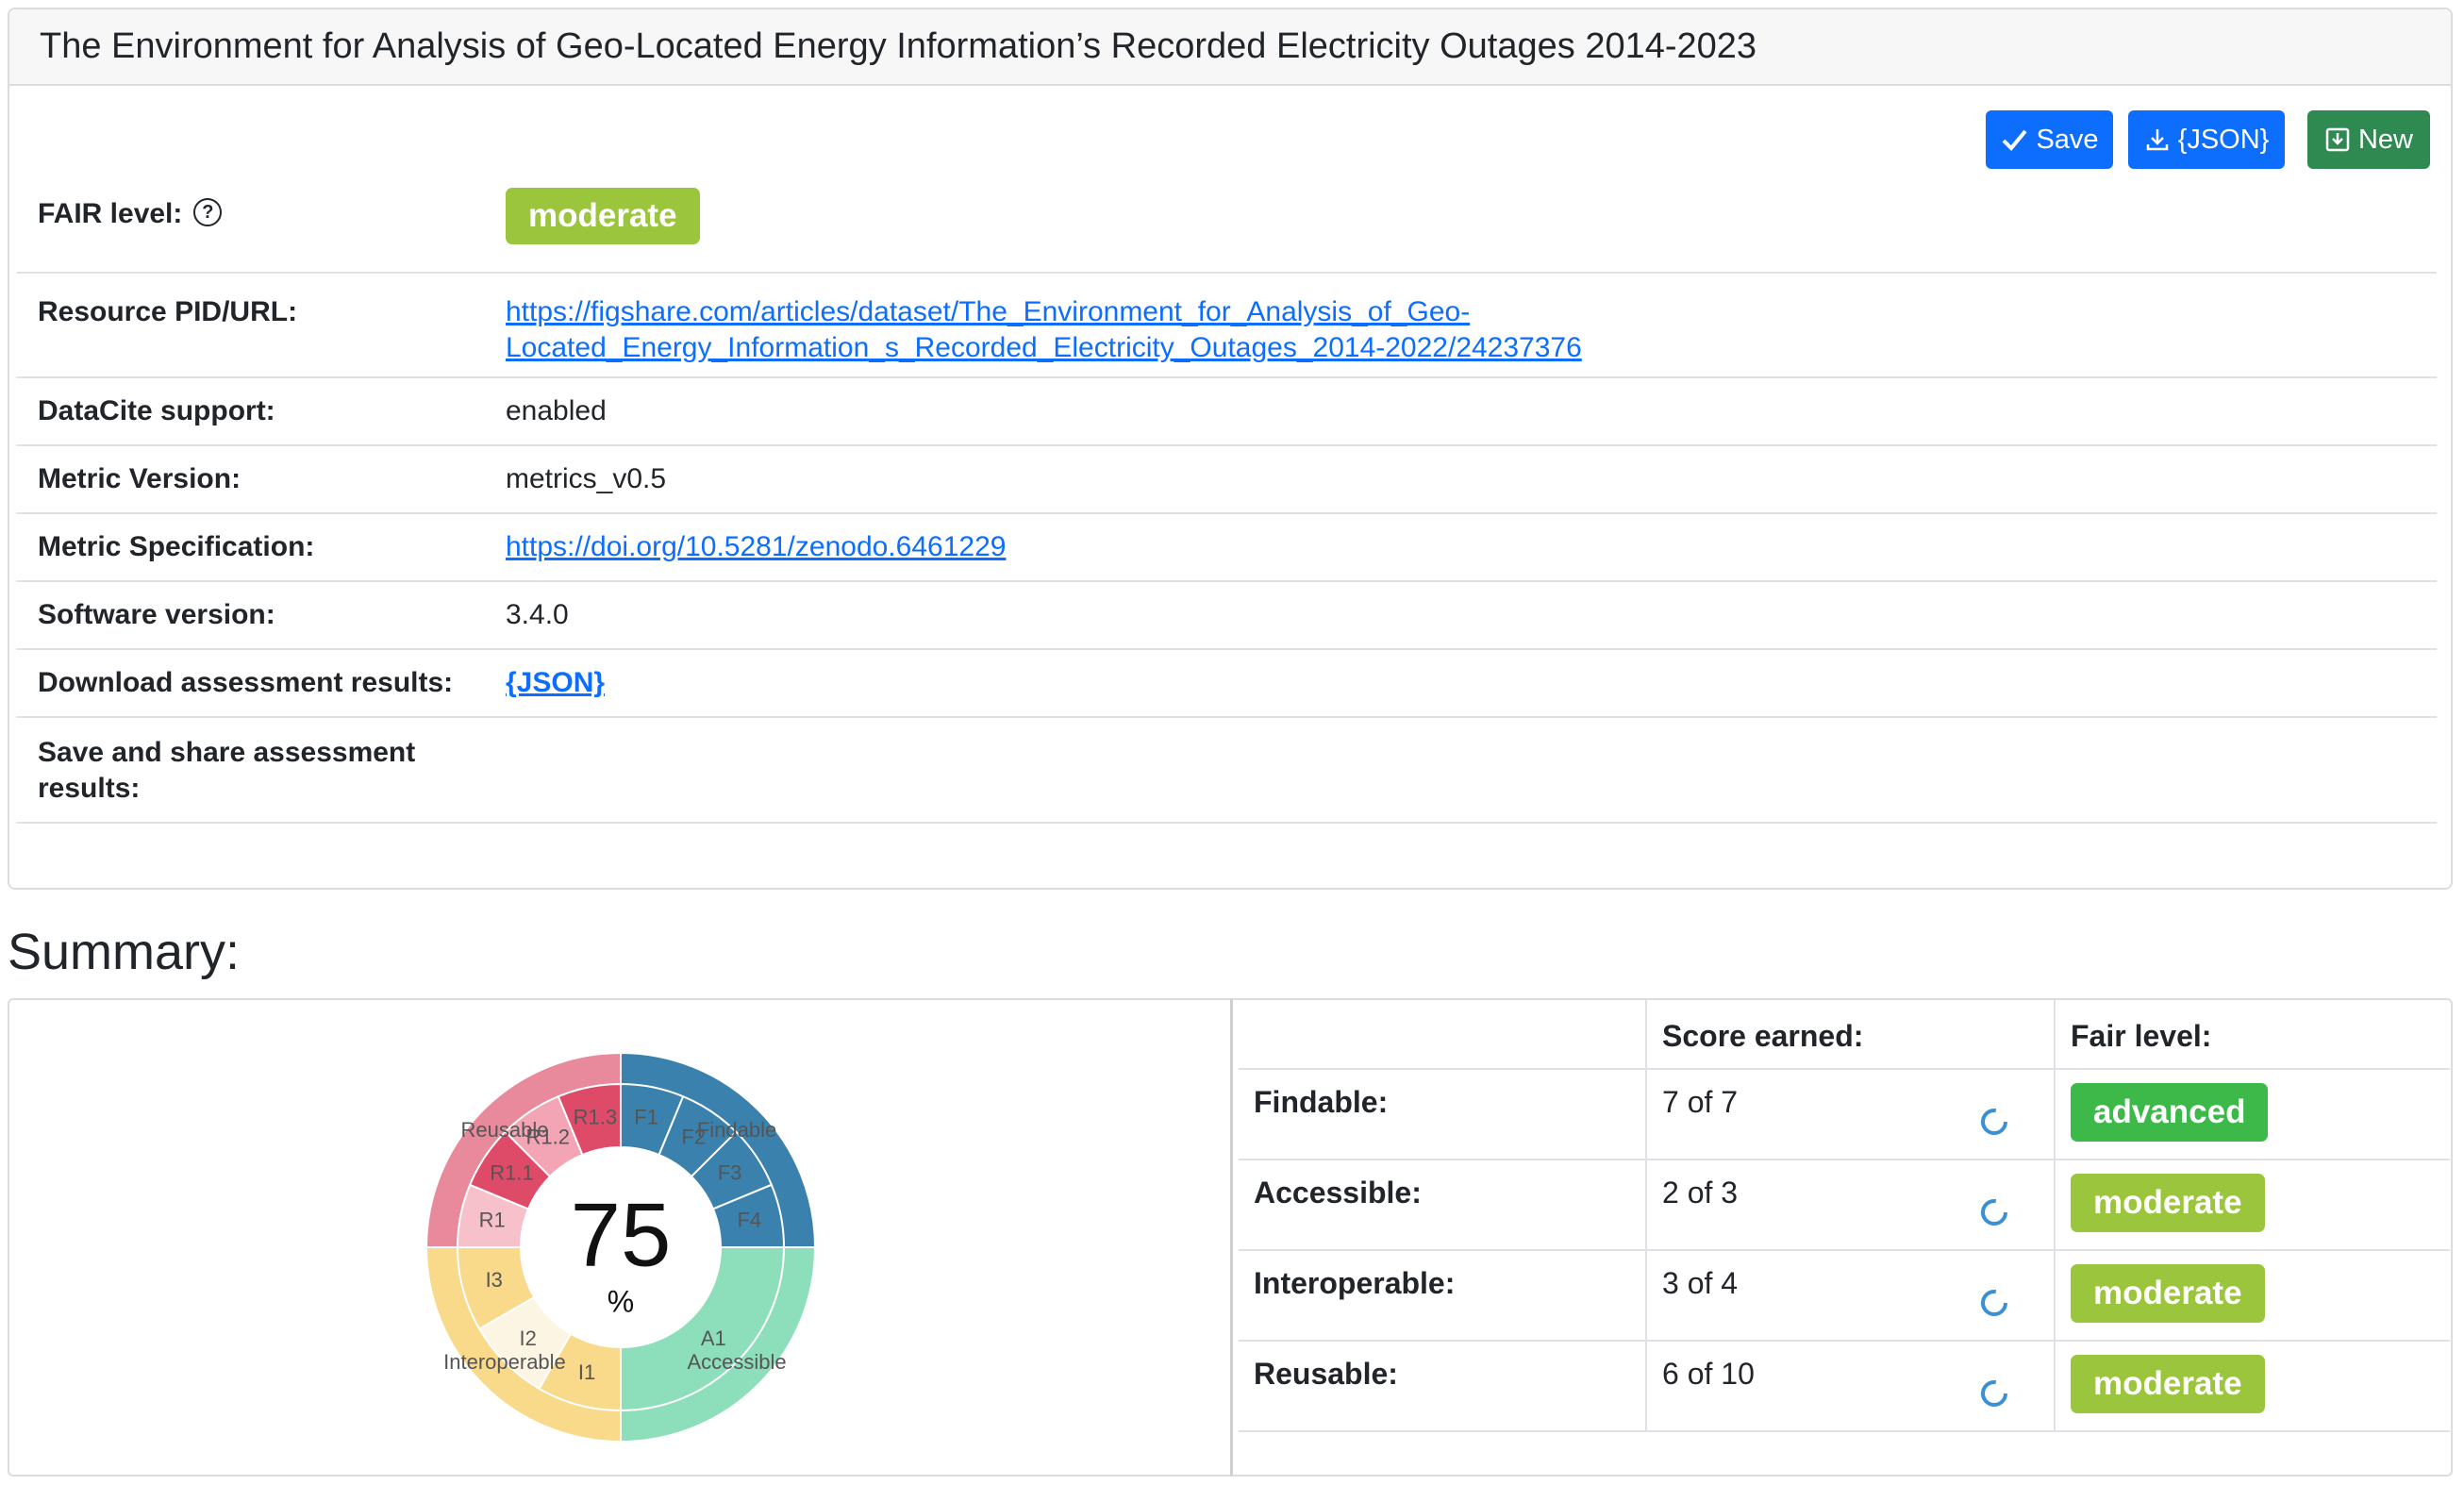 Image resolution: width=2464 pixels, height=1485 pixels. Describe the element at coordinates (262, 235) in the screenshot. I see `fair-level-label-cell: FAIR level:?` at that location.